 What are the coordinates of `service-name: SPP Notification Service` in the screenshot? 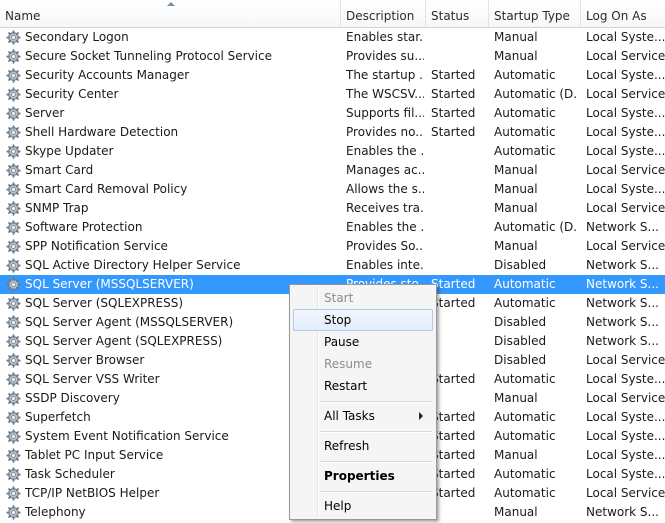 It's located at (96, 246).